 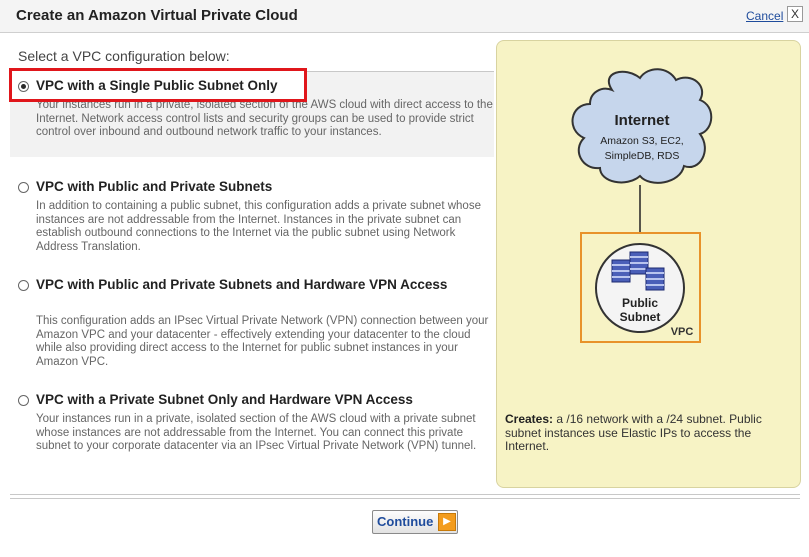 I want to click on close-icon: X, so click(x=795, y=14).